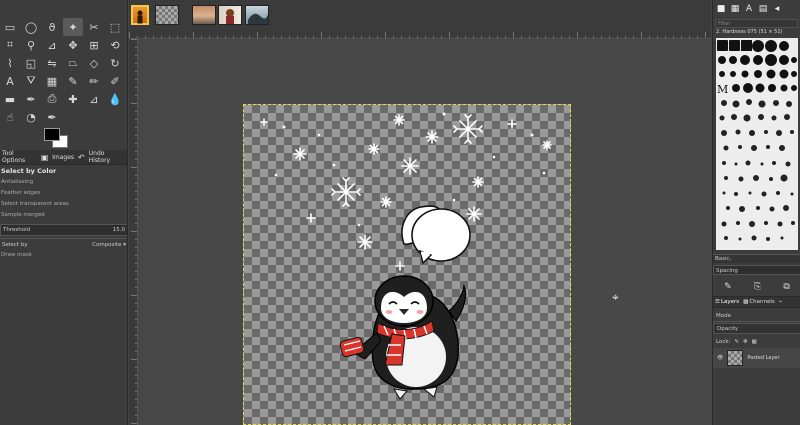 The image size is (800, 425). I want to click on brush-filter-input: Filter, so click(756, 23).